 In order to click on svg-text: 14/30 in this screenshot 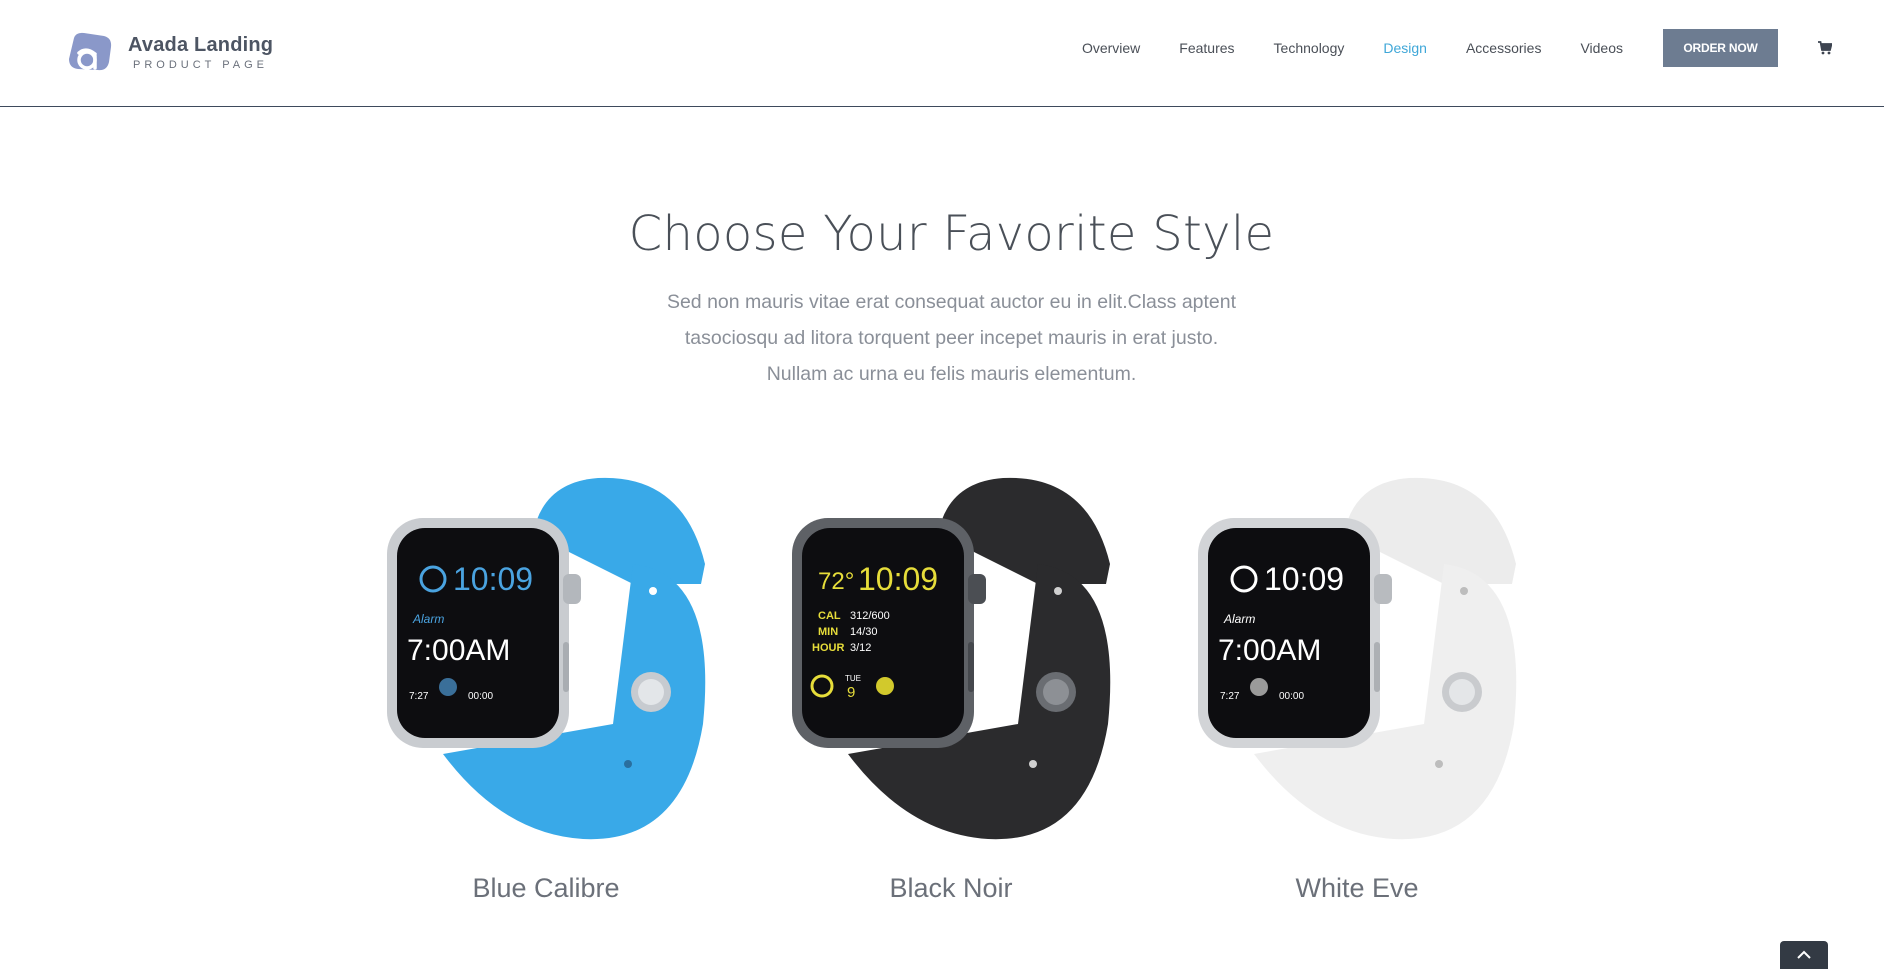, I will do `click(864, 632)`.